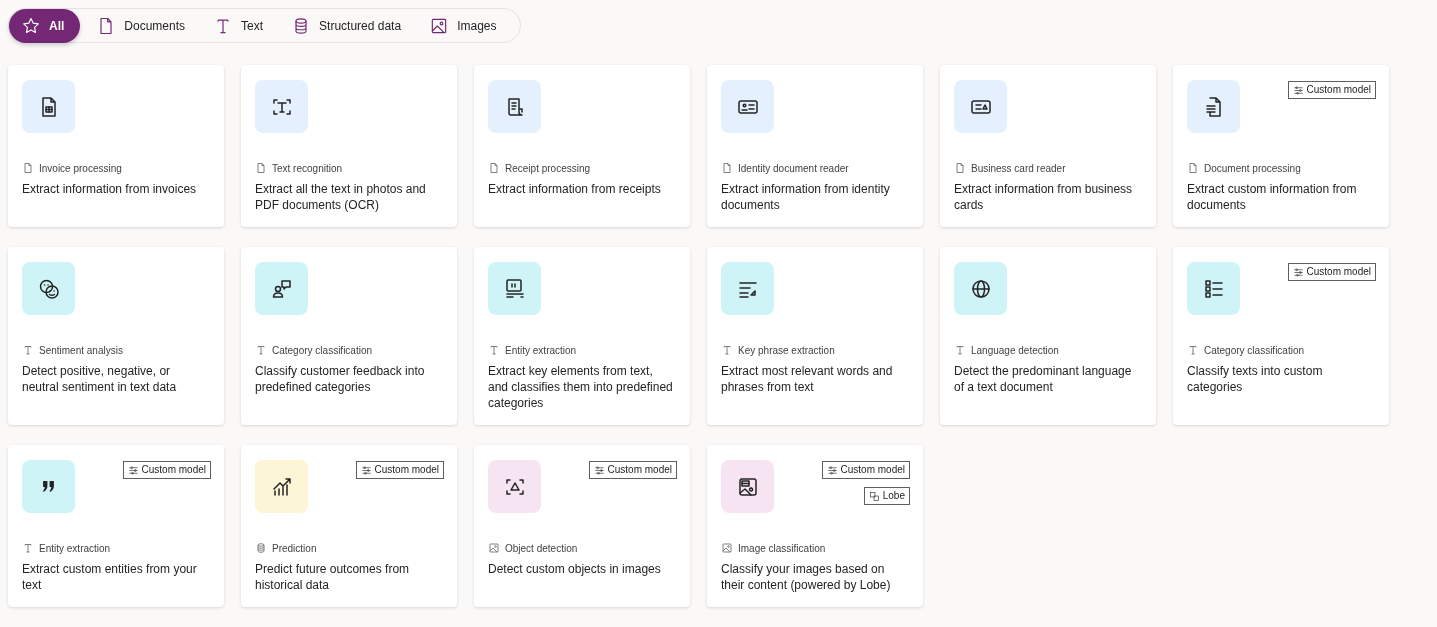 The height and width of the screenshot is (627, 1437). What do you see at coordinates (793, 168) in the screenshot?
I see `category-label: Identity document reader` at bounding box center [793, 168].